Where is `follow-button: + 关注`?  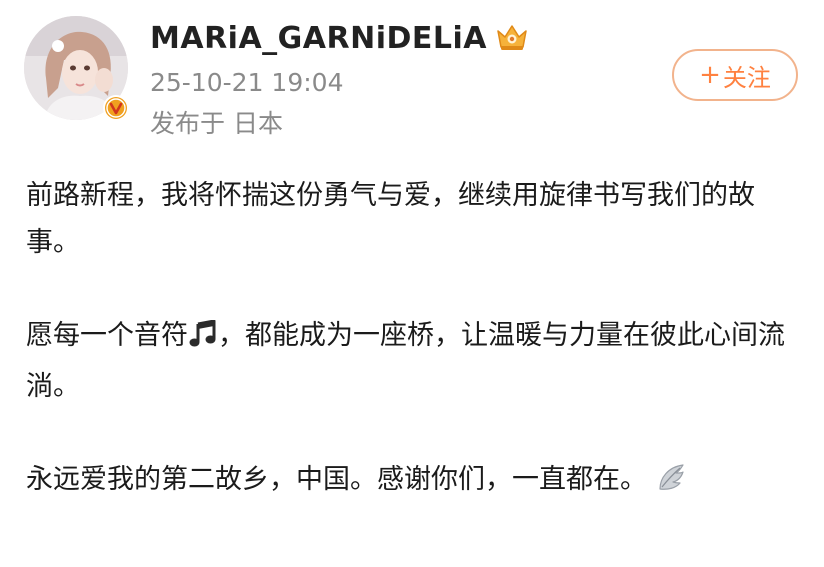
follow-button: + 关注 is located at coordinates (735, 75).